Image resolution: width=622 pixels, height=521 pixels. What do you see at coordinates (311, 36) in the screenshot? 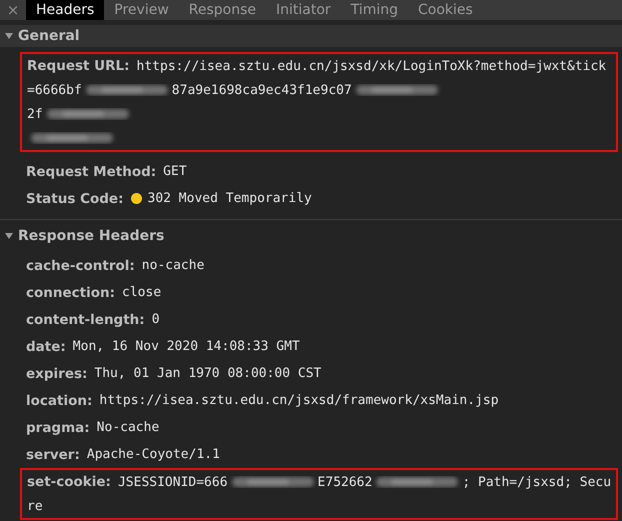
I see `section-header: General` at bounding box center [311, 36].